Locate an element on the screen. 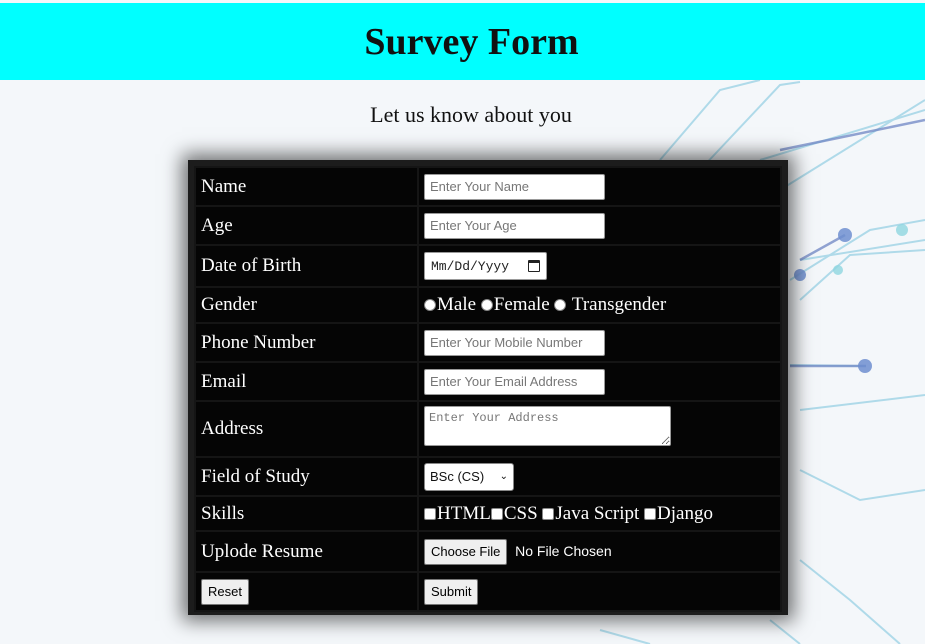 This screenshot has width=925, height=644. radio-female is located at coordinates (486, 305).